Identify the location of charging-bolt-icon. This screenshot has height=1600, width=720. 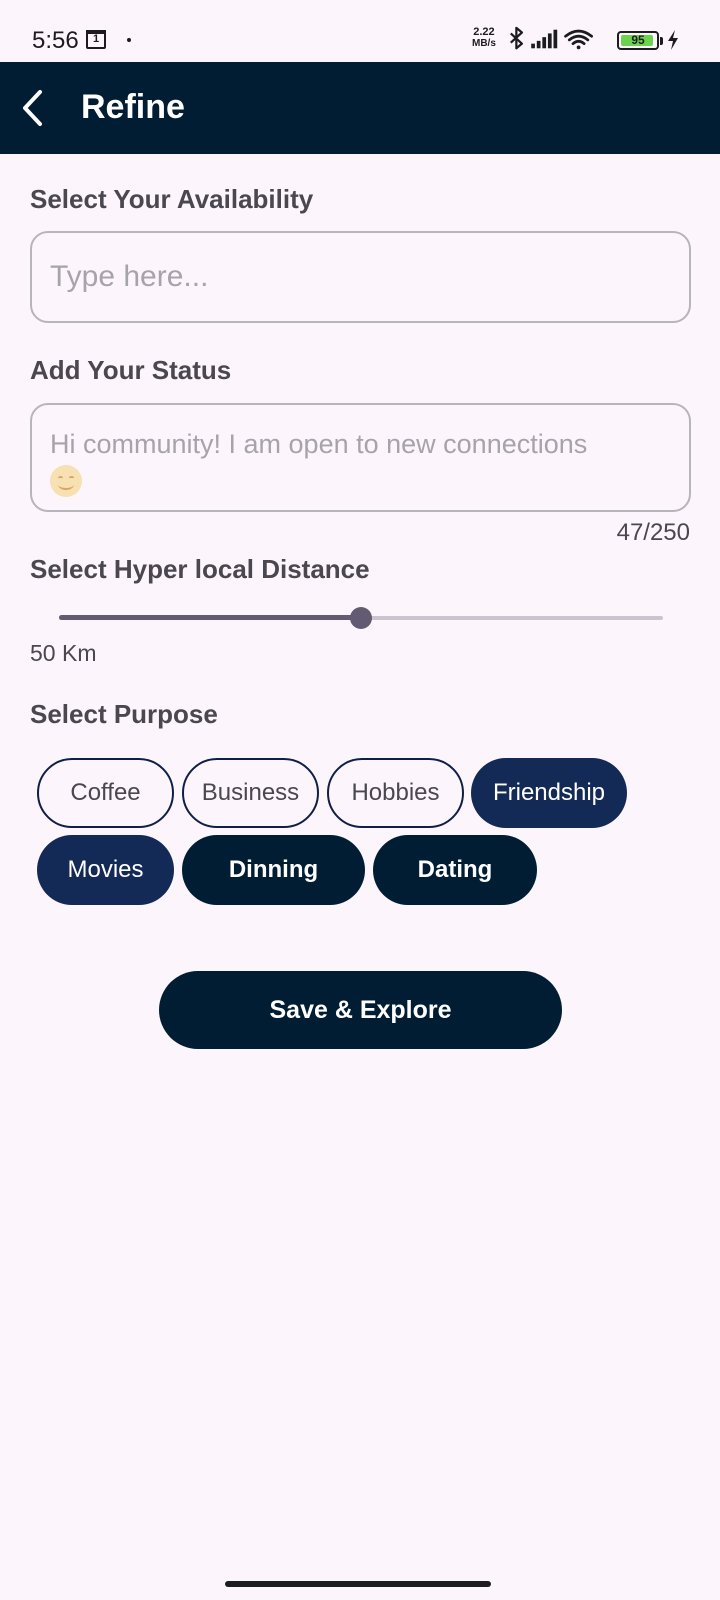
(673, 40).